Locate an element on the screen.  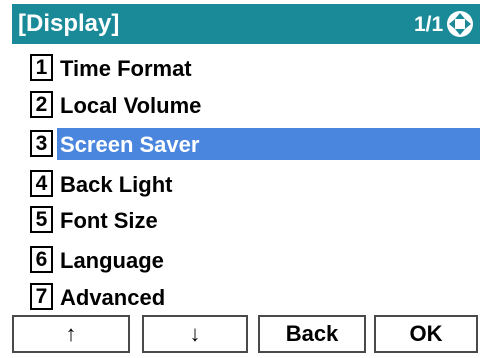
menu-item-label-area: Local Volume is located at coordinates (268, 105).